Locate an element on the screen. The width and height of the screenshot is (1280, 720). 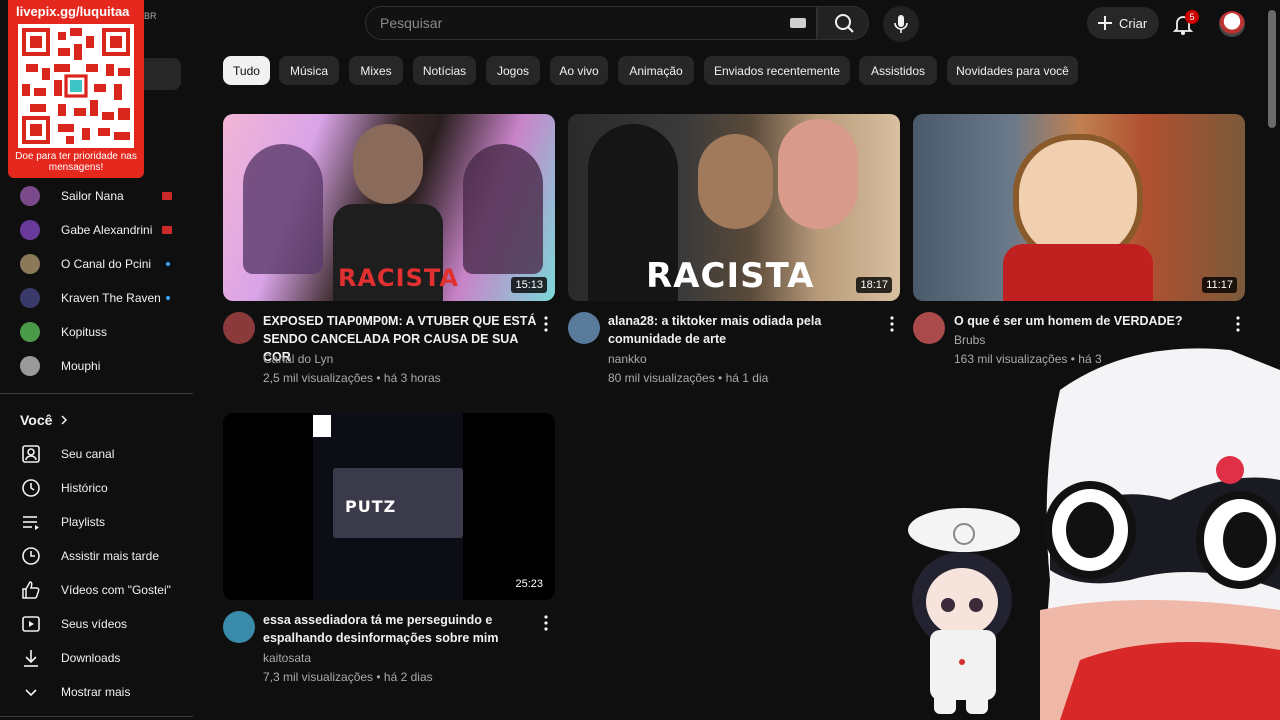
view-count: 2,5 mil visualizações is located at coordinates (318, 378).